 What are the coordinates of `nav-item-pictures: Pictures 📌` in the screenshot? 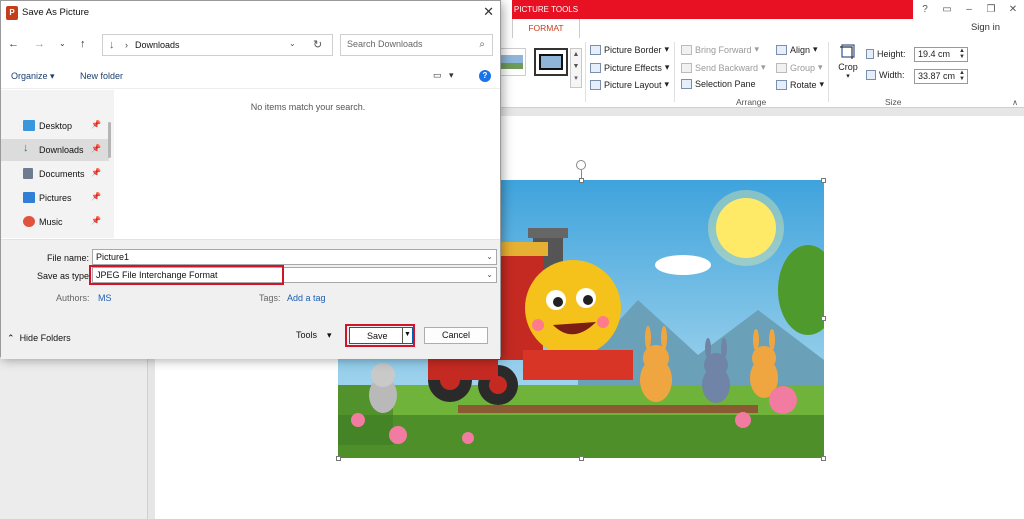 It's located at (55, 198).